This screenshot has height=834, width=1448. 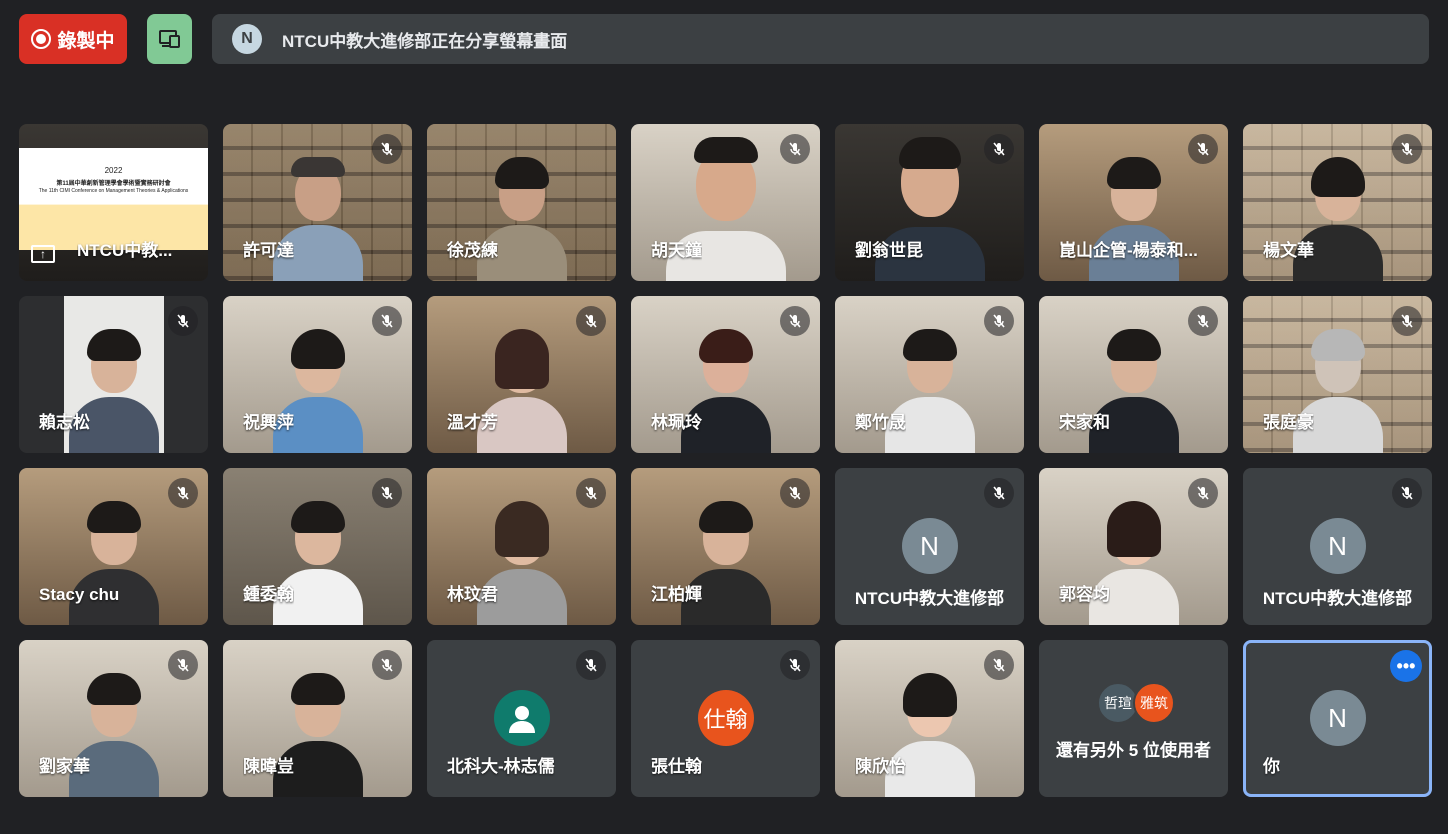 What do you see at coordinates (1136, 703) in the screenshot?
I see `others-avatars: 哲瑄 雅筑` at bounding box center [1136, 703].